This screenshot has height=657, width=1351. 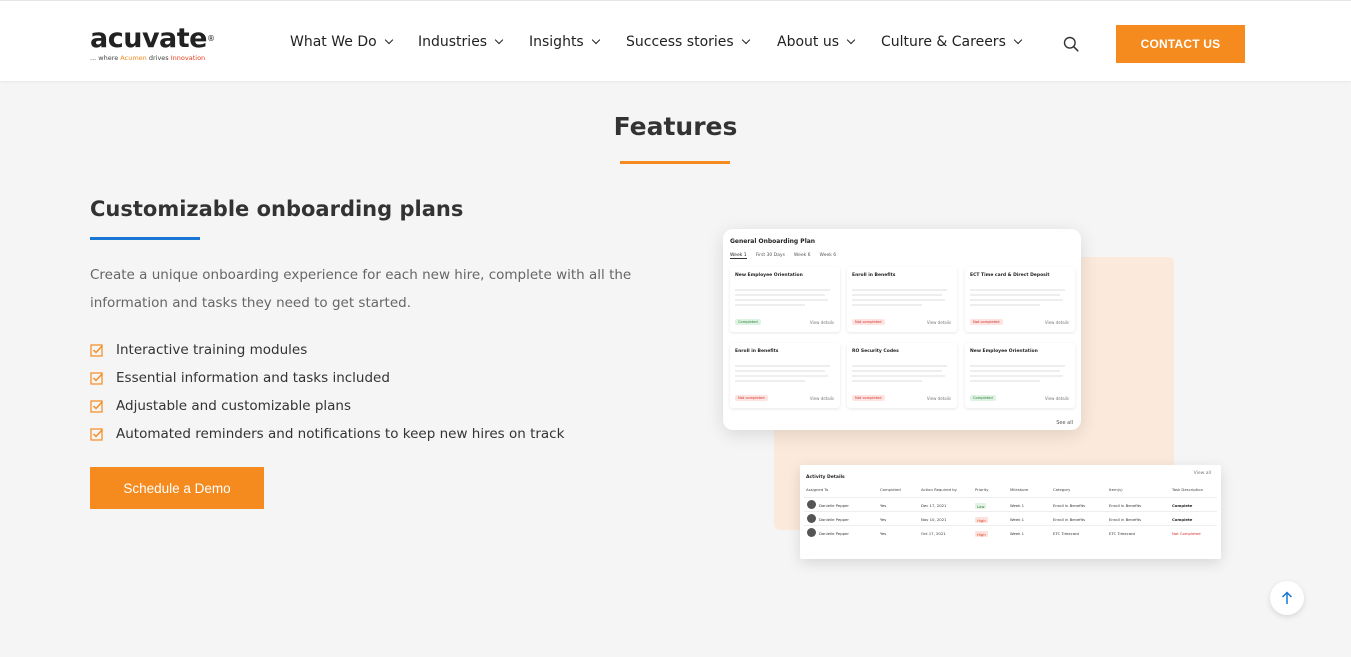 What do you see at coordinates (212, 350) in the screenshot?
I see `list-item-label: Interactive training modules` at bounding box center [212, 350].